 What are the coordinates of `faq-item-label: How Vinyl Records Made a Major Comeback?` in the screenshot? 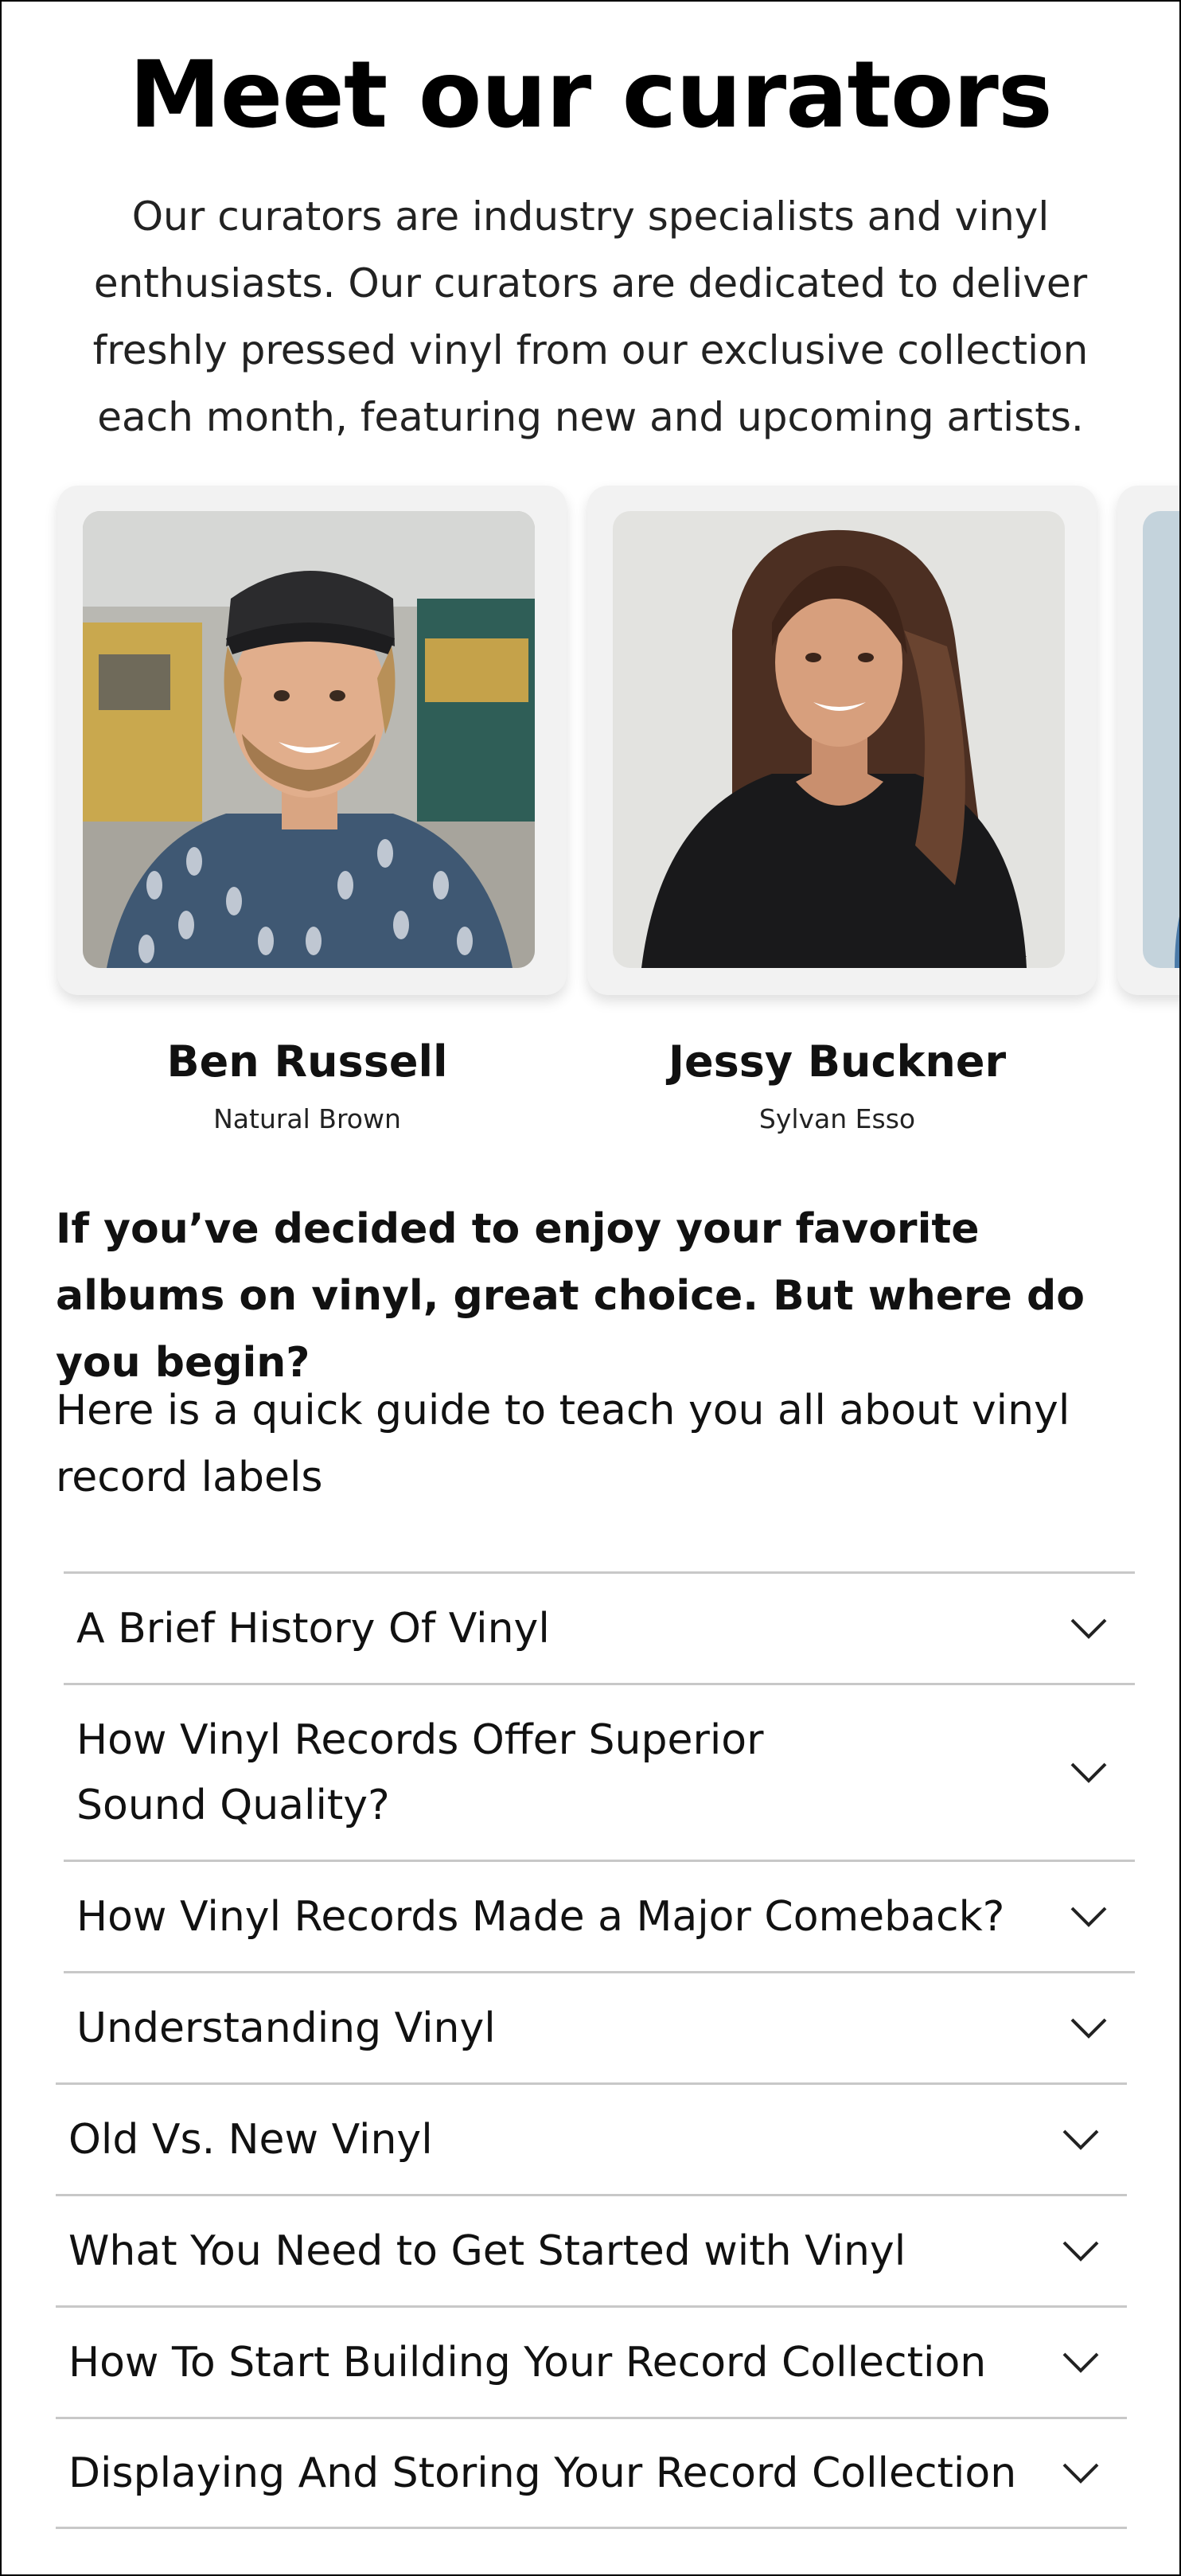 It's located at (540, 1916).